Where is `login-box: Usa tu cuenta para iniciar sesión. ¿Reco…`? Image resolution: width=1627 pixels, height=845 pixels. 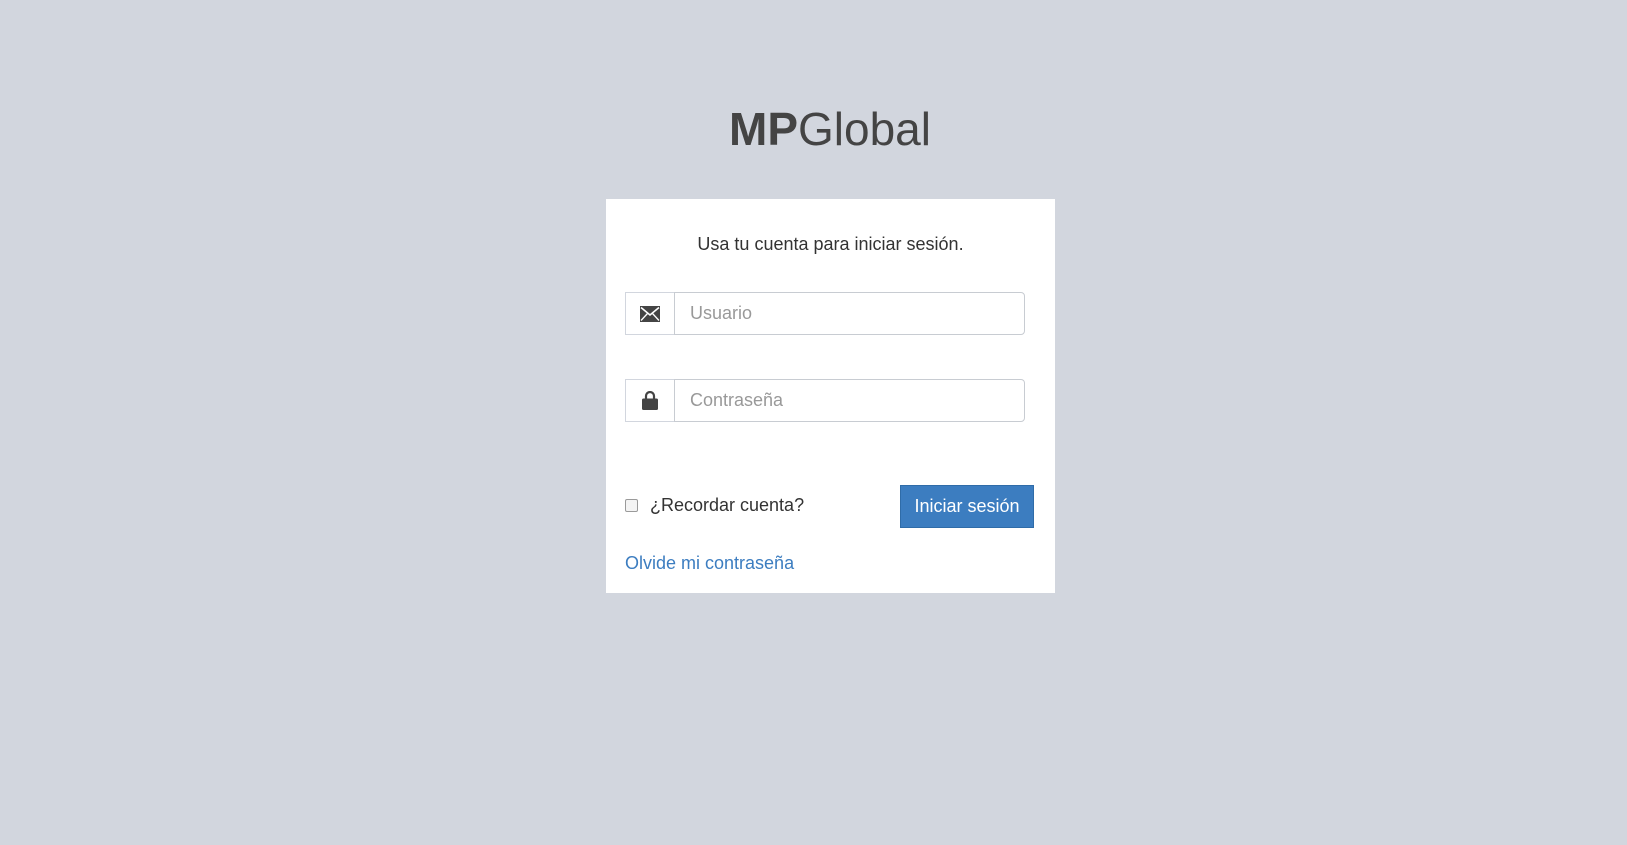 login-box: Usa tu cuenta para iniciar sesión. ¿Reco… is located at coordinates (830, 396).